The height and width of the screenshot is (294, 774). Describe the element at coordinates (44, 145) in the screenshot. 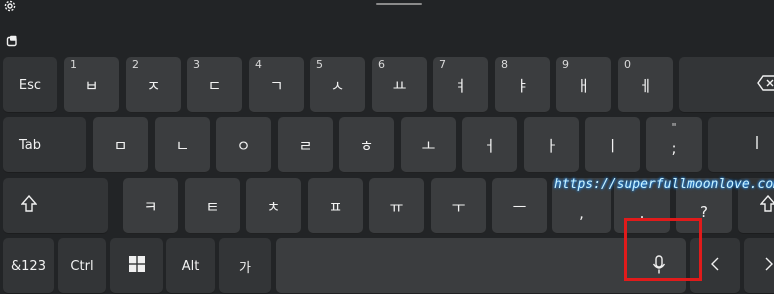

I see `tab-key: Tab` at that location.